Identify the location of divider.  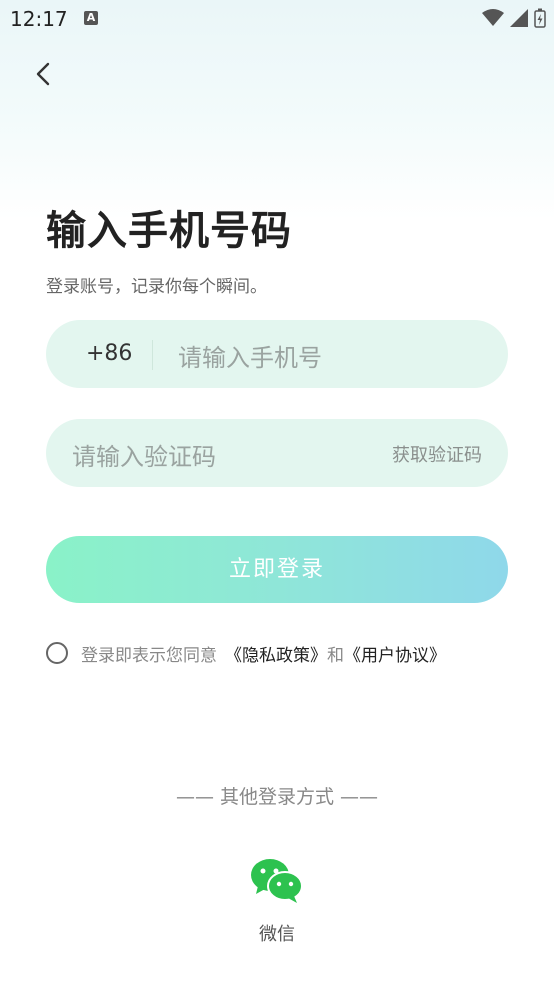
(152, 355).